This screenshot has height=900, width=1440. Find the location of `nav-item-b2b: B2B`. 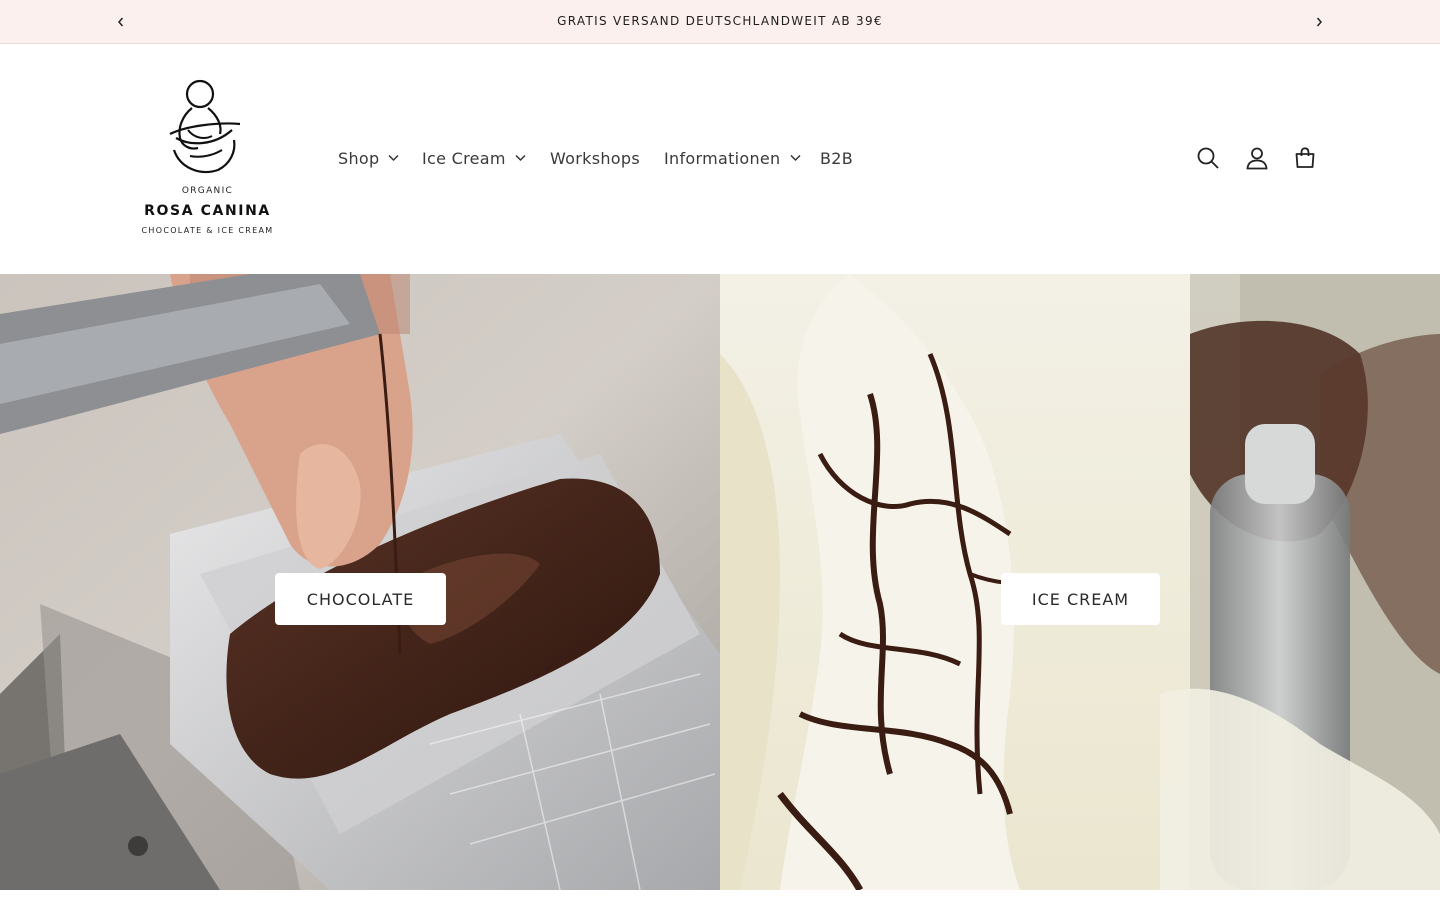

nav-item-b2b: B2B is located at coordinates (836, 158).